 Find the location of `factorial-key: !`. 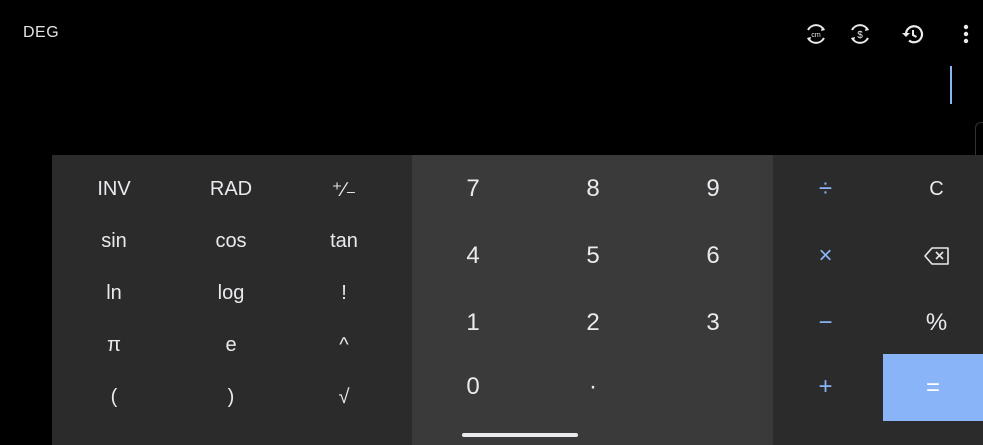

factorial-key: ! is located at coordinates (344, 293).